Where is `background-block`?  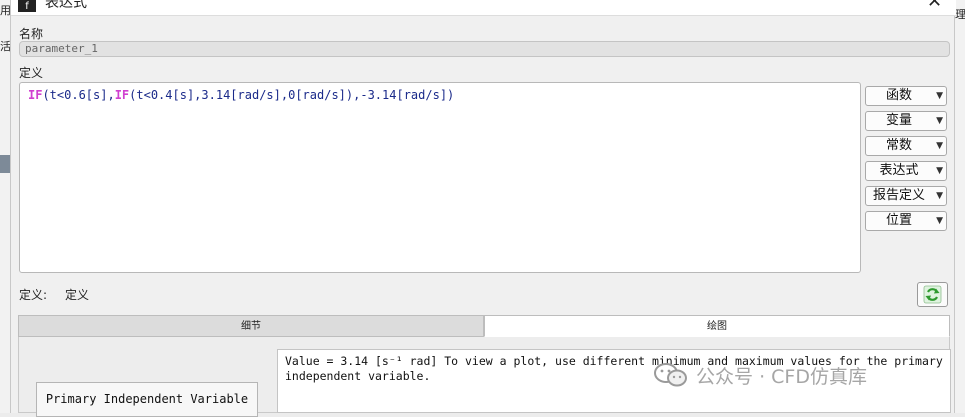
background-block is located at coordinates (5, 164).